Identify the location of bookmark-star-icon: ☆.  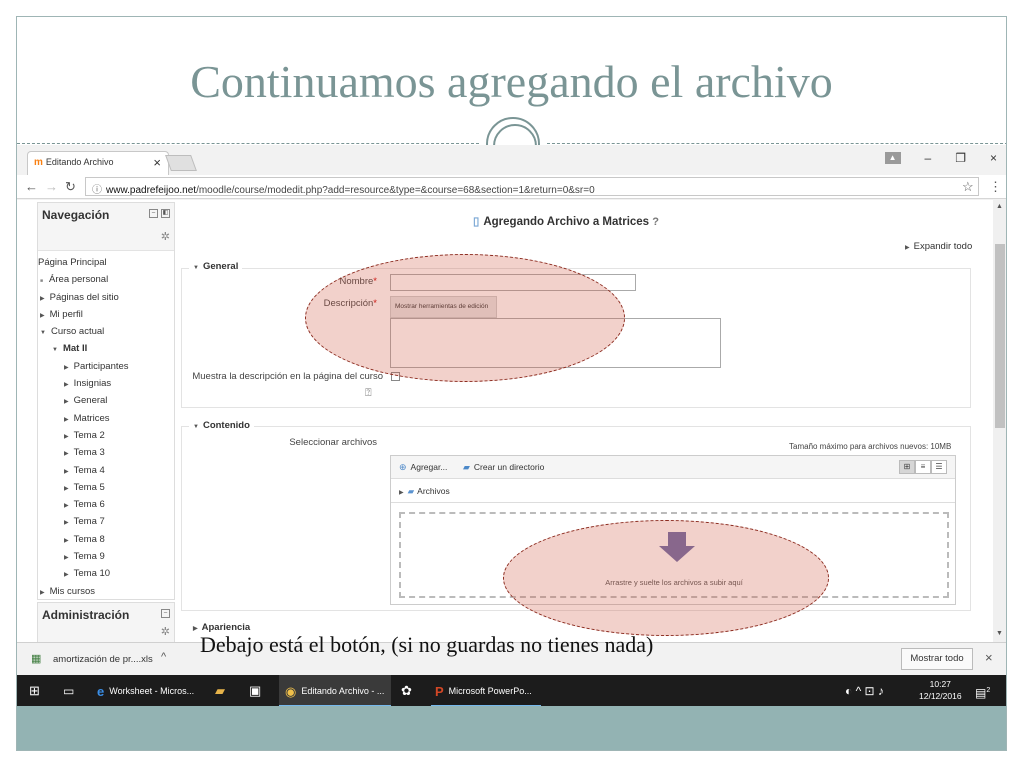
(968, 187).